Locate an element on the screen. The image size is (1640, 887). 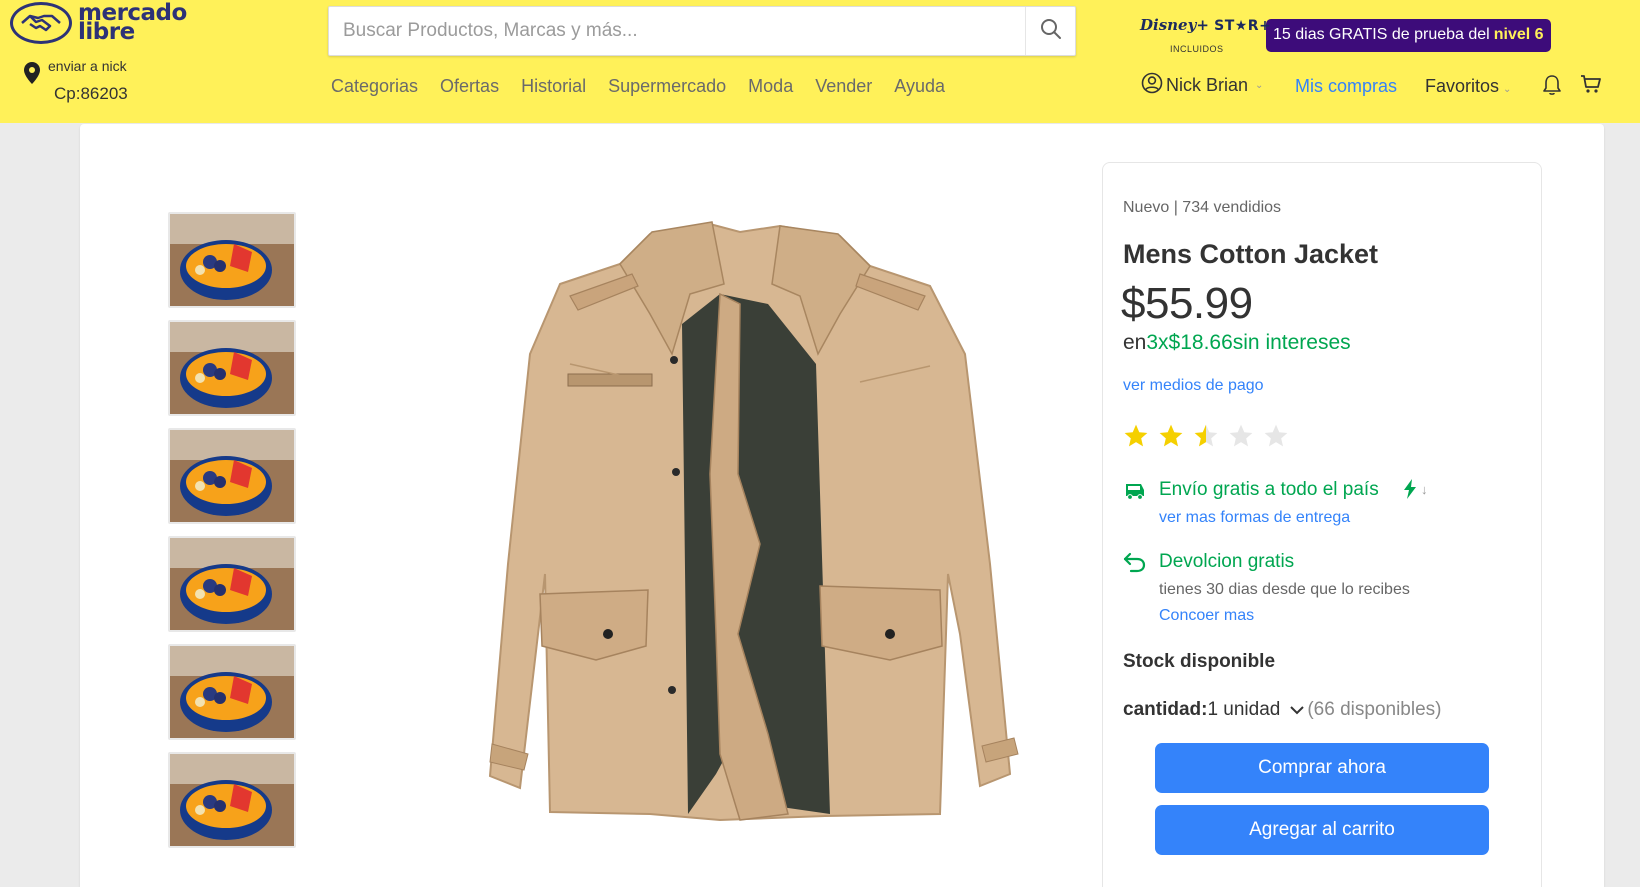
nav-ofertas: Ofertas is located at coordinates (469, 86).